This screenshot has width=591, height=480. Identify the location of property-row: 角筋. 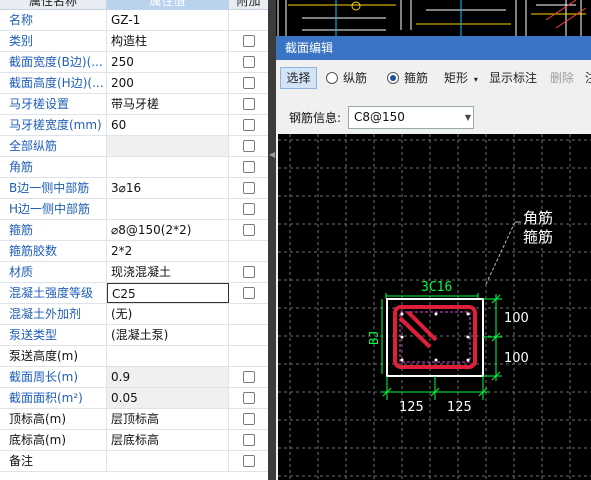
(134, 167).